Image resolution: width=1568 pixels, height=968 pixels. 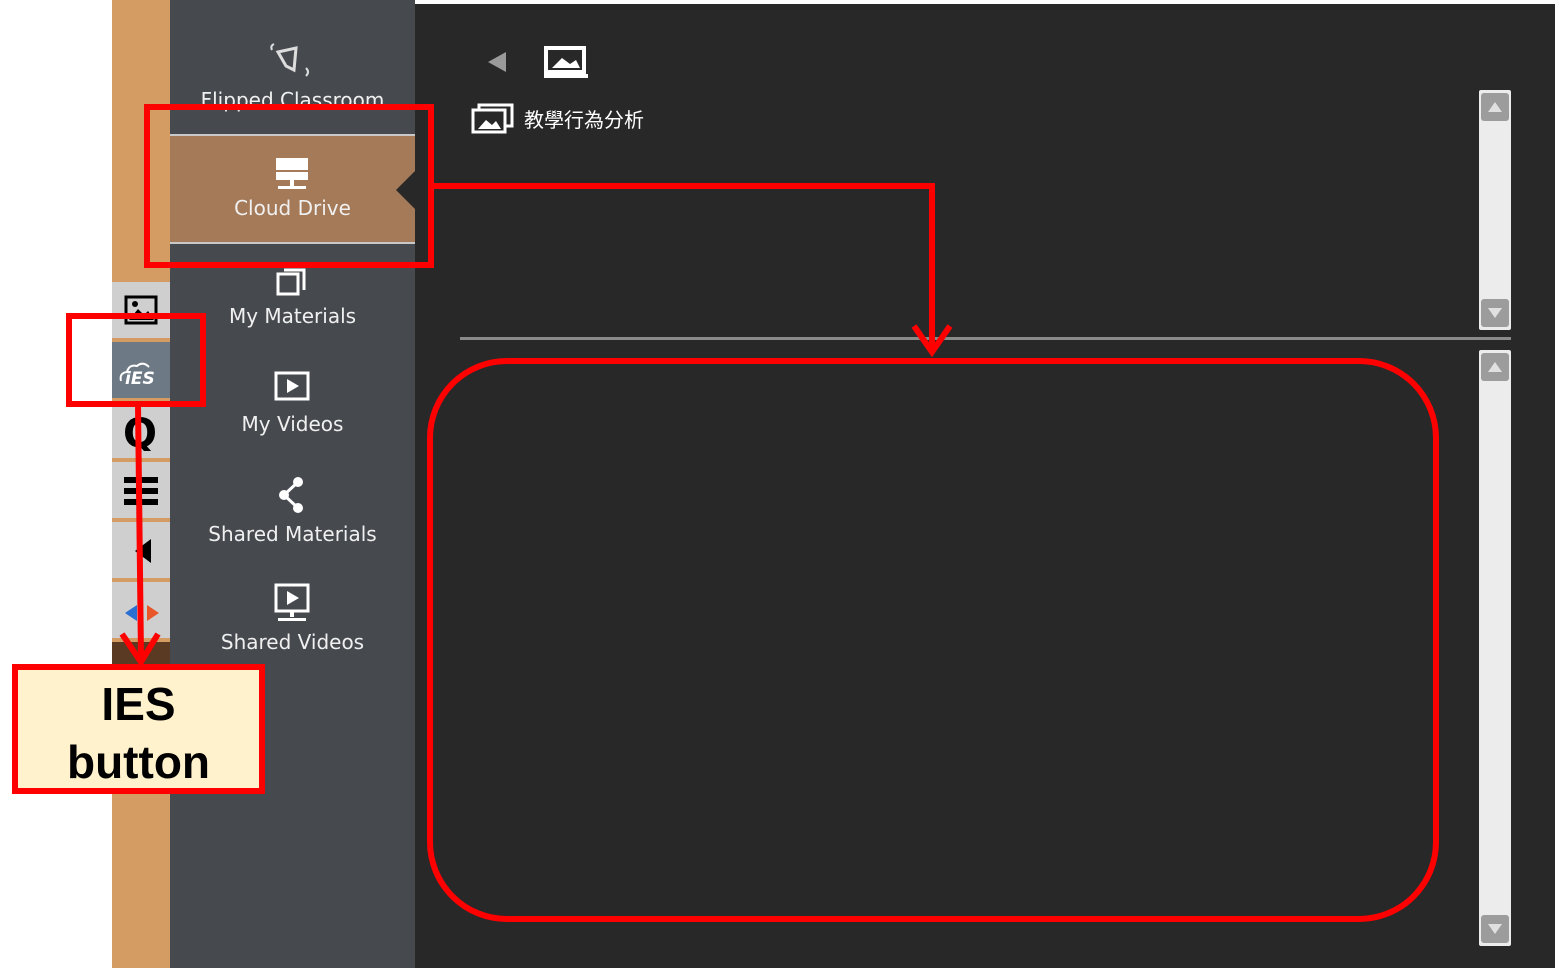 I want to click on callout-line1: IES, so click(x=138, y=704).